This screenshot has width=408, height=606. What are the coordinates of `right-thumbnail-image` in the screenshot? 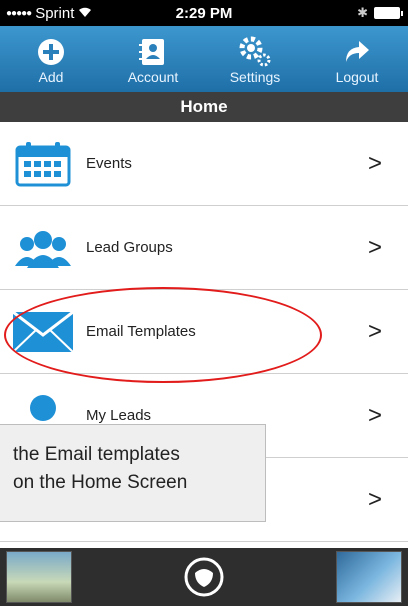 It's located at (369, 577).